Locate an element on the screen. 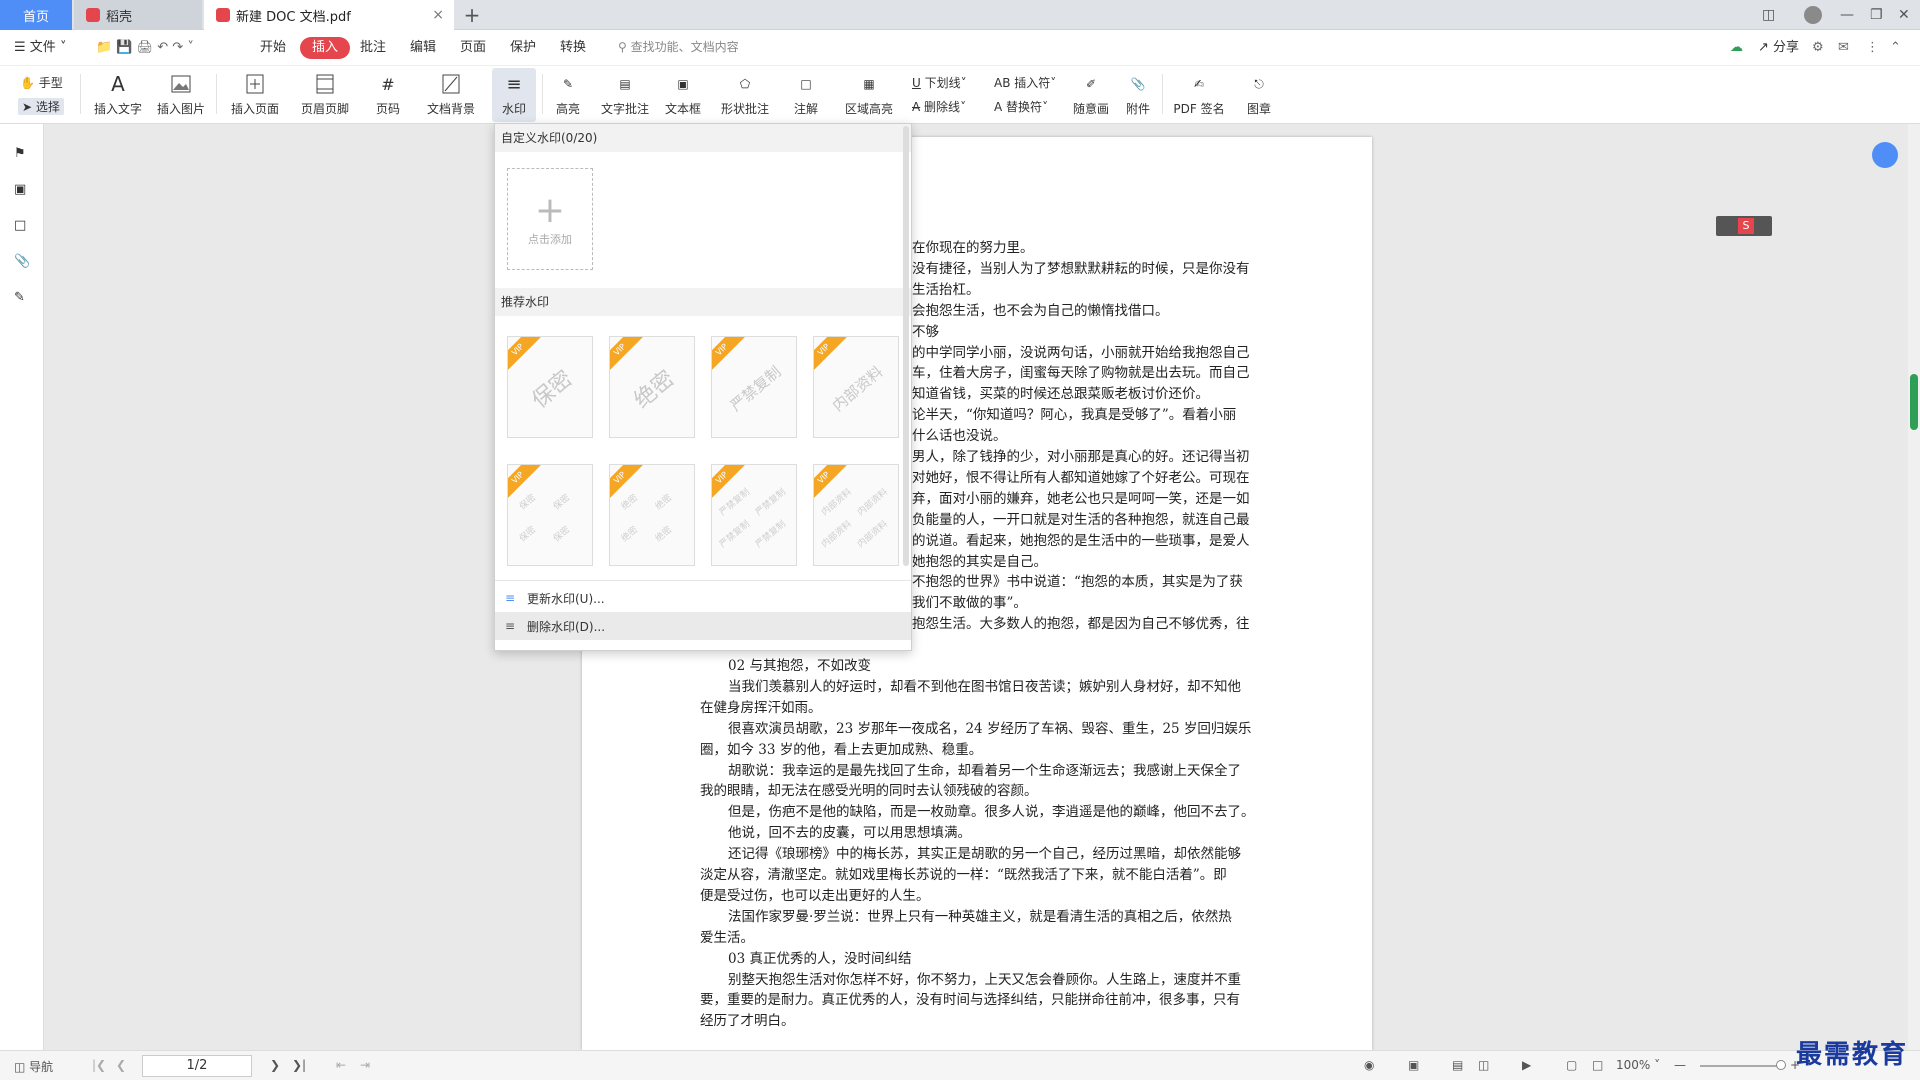 Image resolution: width=1920 pixels, height=1080 pixels. hand-tool: ✋ 手型 is located at coordinates (41, 82).